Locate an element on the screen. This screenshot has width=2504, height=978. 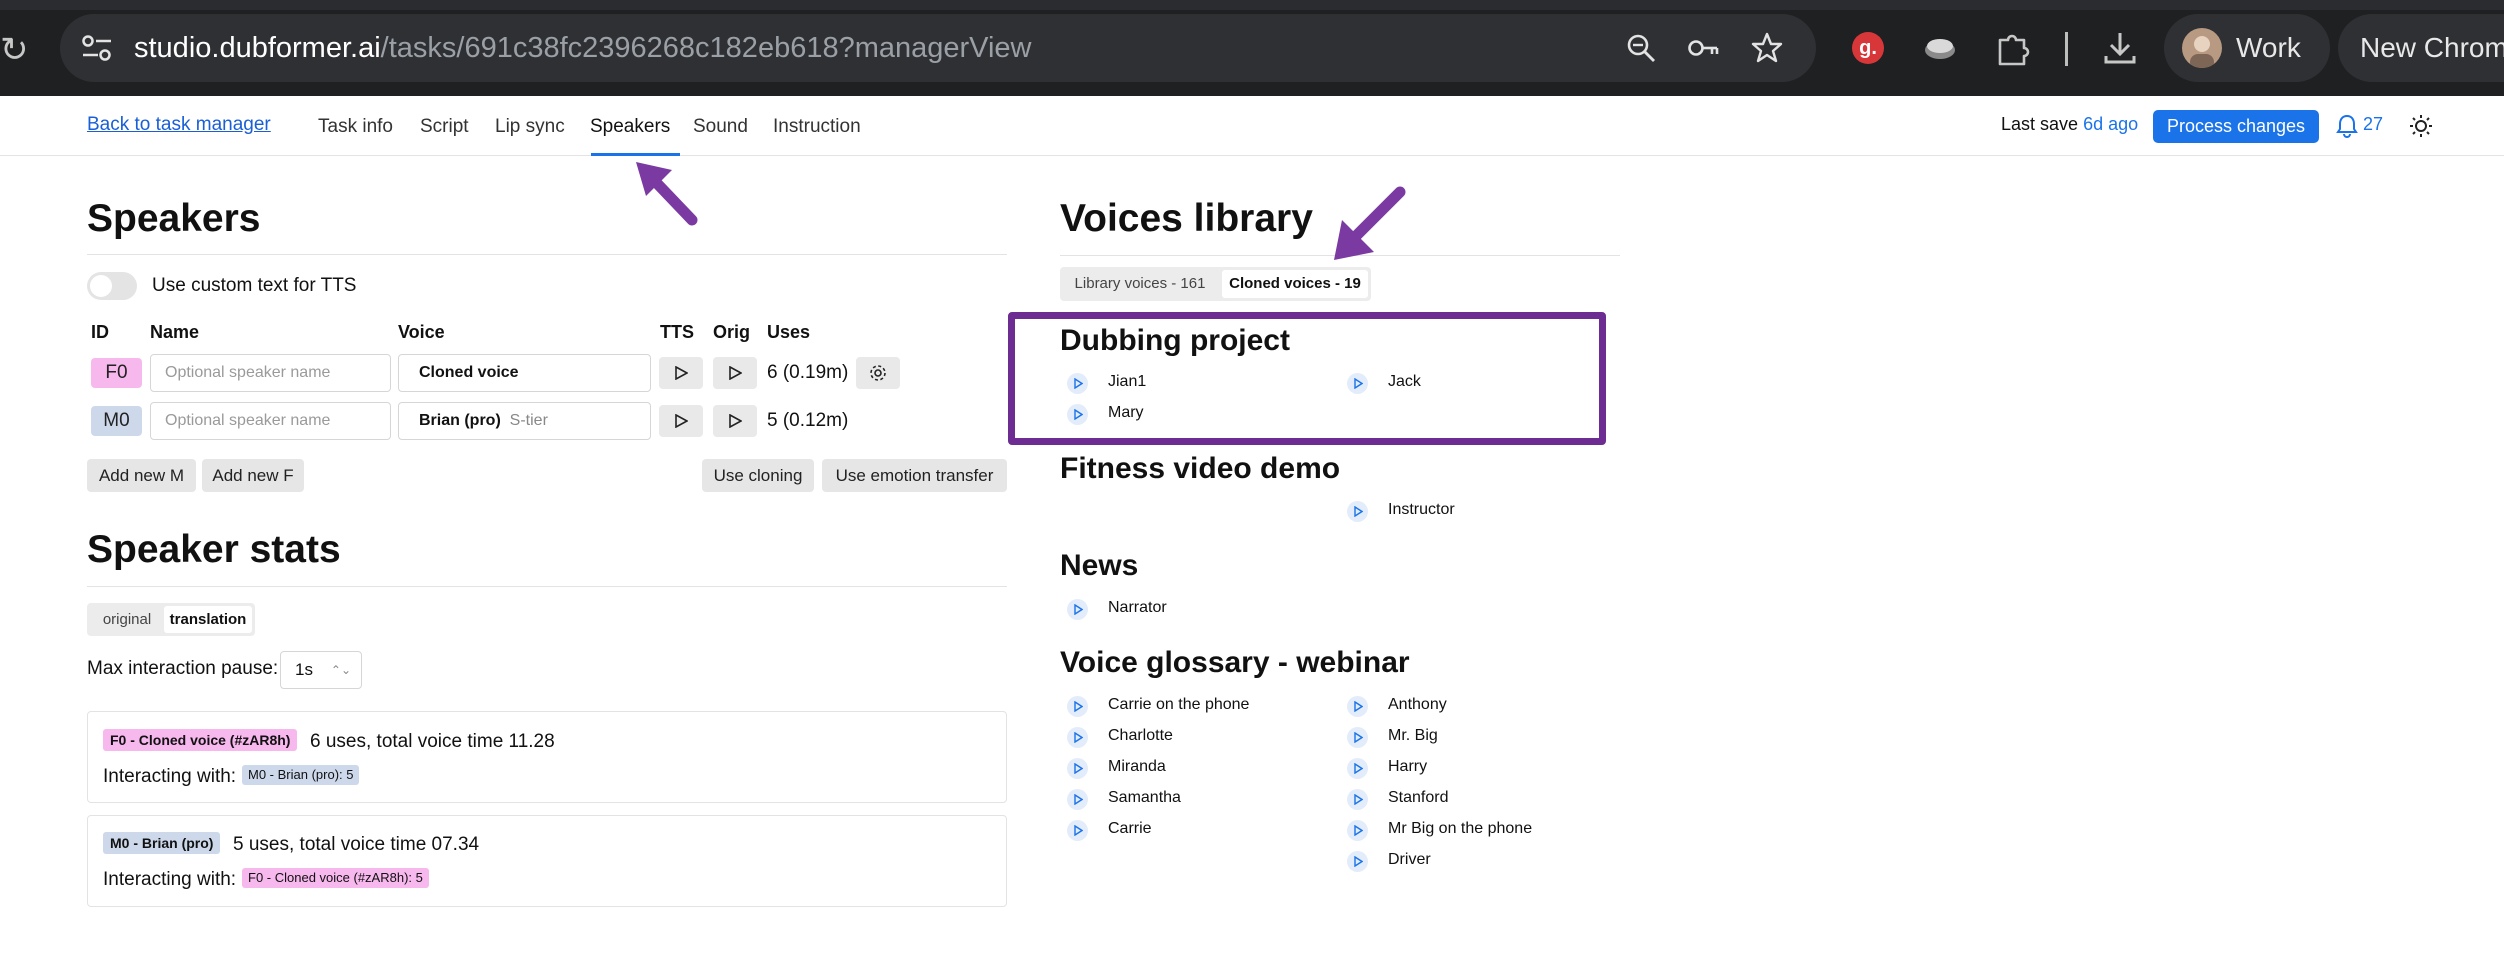
theme-icon is located at coordinates (2421, 126).